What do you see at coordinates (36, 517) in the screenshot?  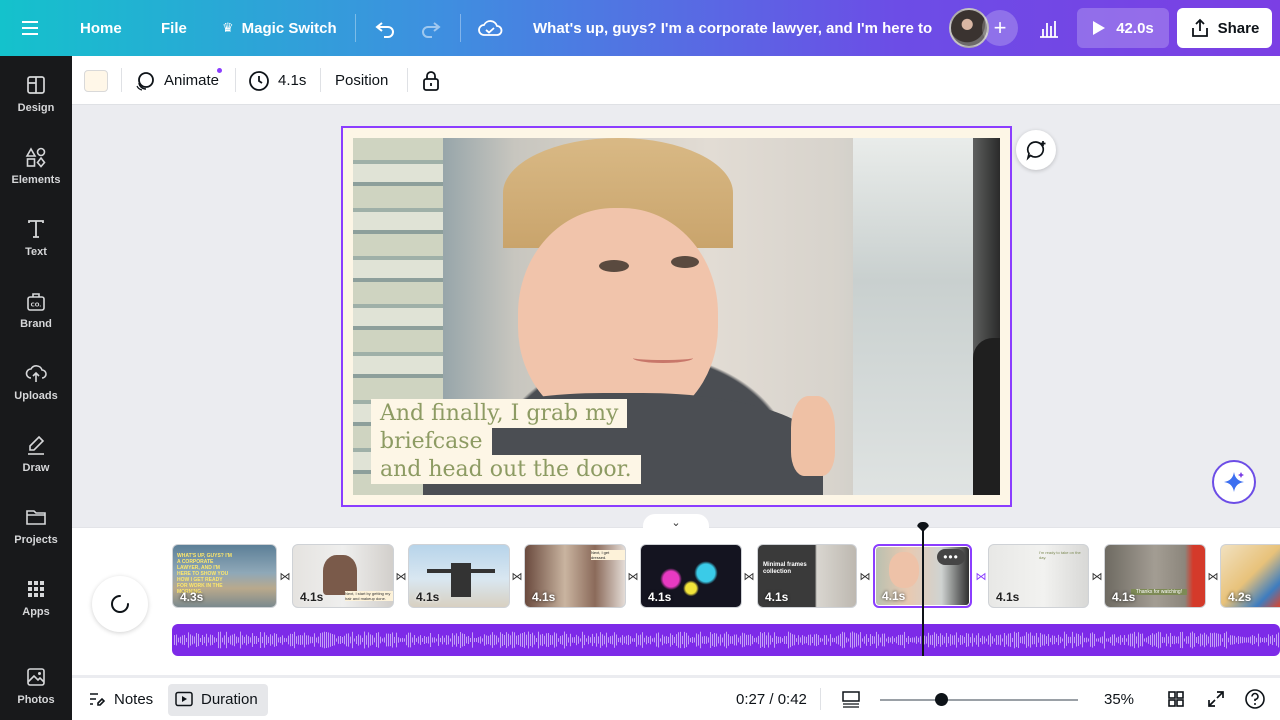 I see `folder-icon` at bounding box center [36, 517].